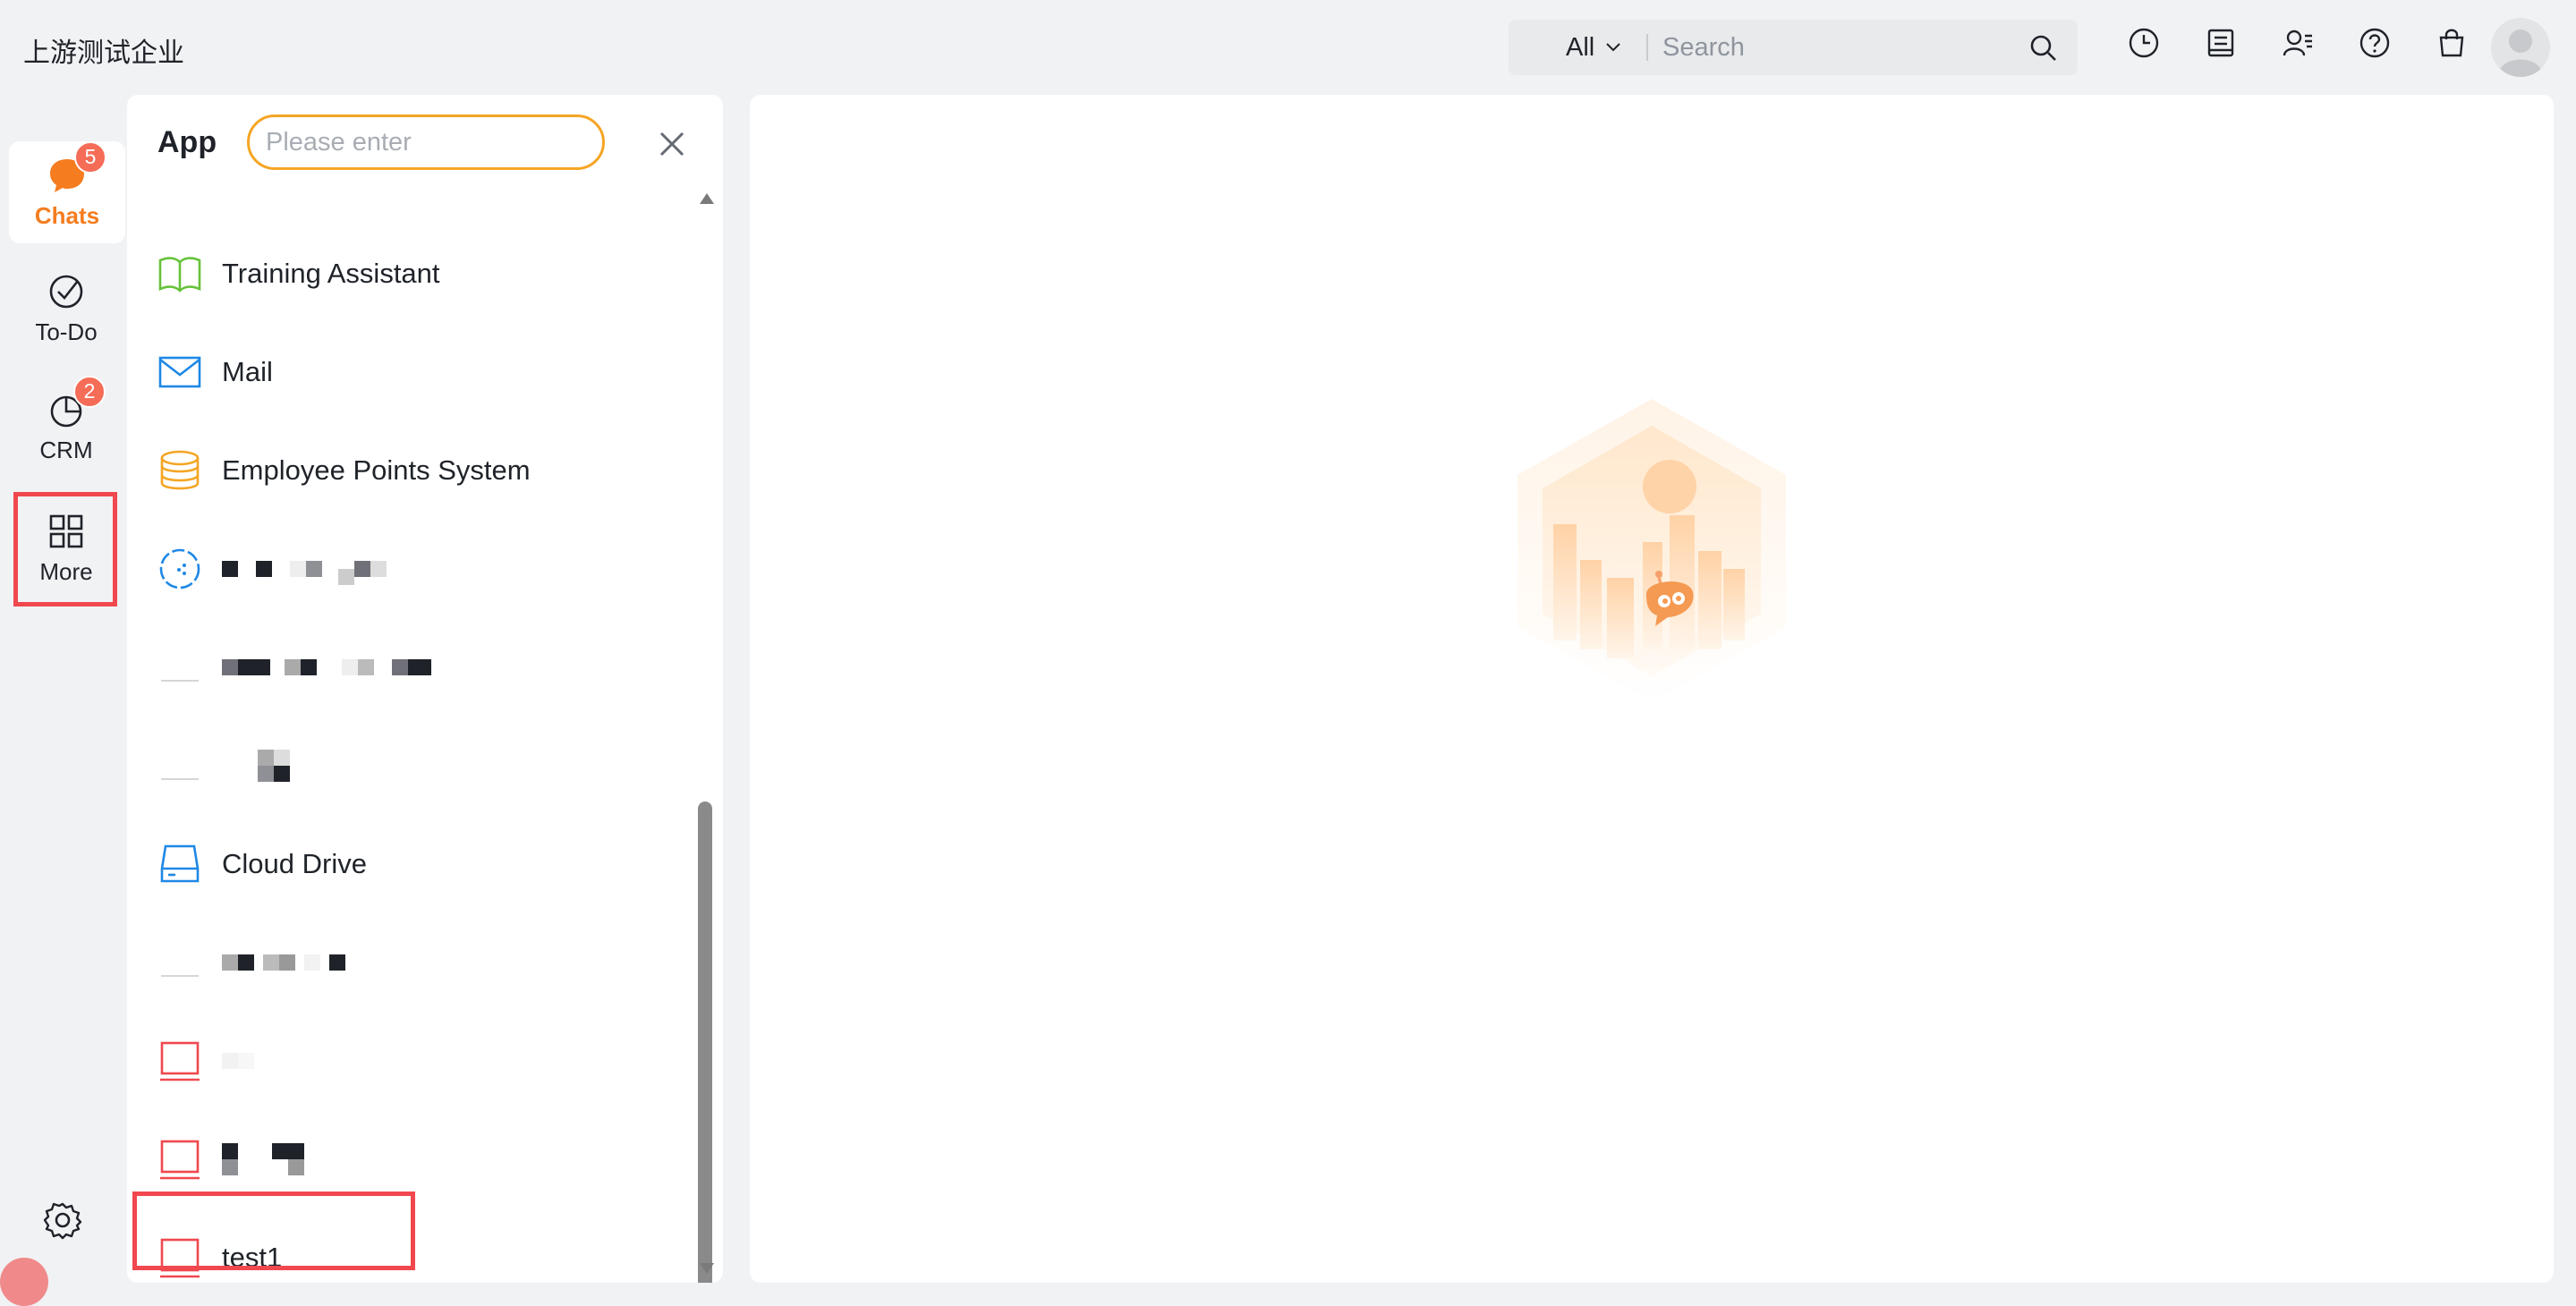 The width and height of the screenshot is (2576, 1306). What do you see at coordinates (426, 142) in the screenshot?
I see `app-search-input` at bounding box center [426, 142].